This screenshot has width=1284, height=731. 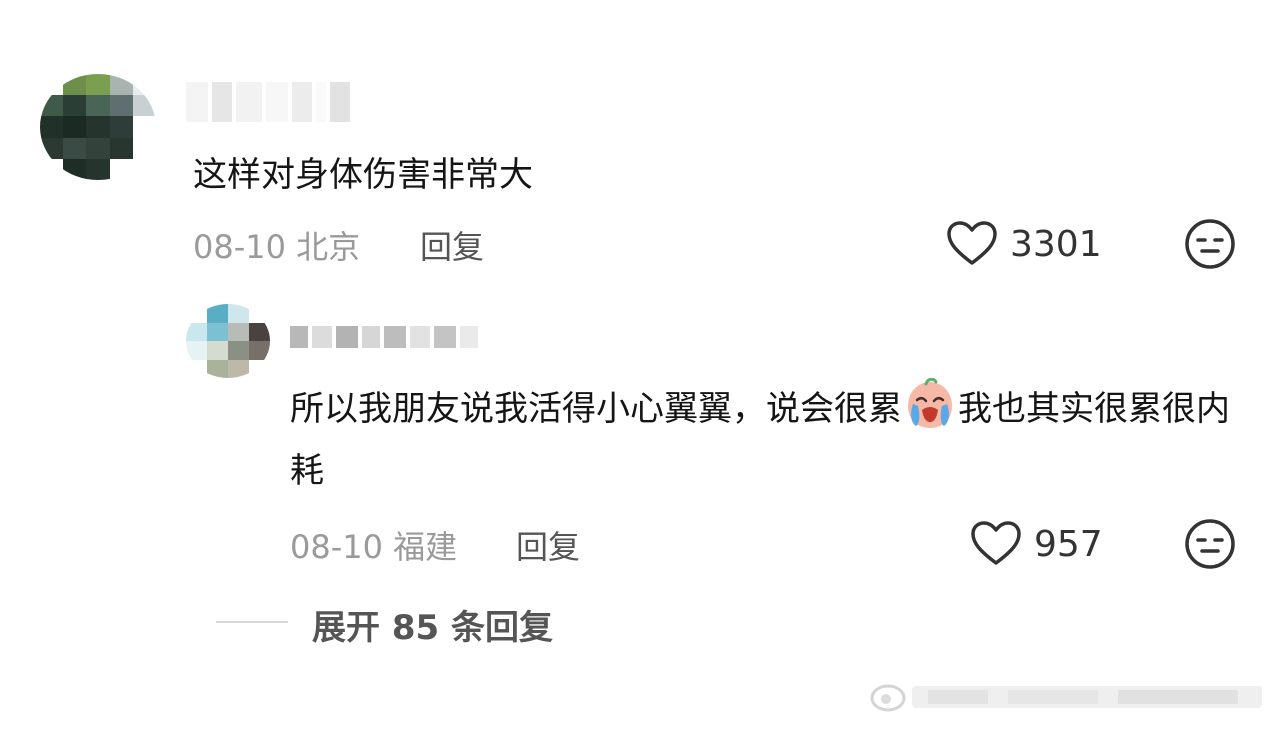 I want to click on like-count: 3301, so click(x=1056, y=244).